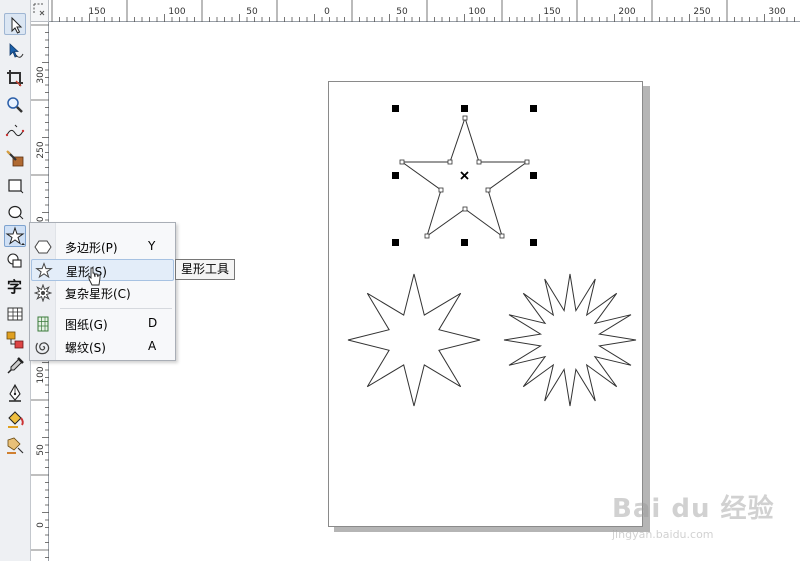  I want to click on menu-item-graph-paper-shortcut: D, so click(153, 323).